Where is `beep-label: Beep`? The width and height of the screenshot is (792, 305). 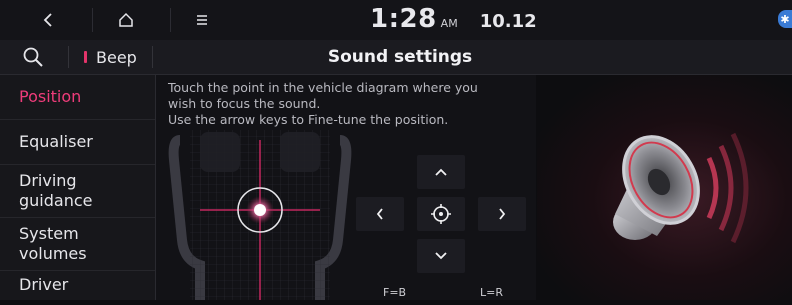
beep-label: Beep is located at coordinates (116, 57).